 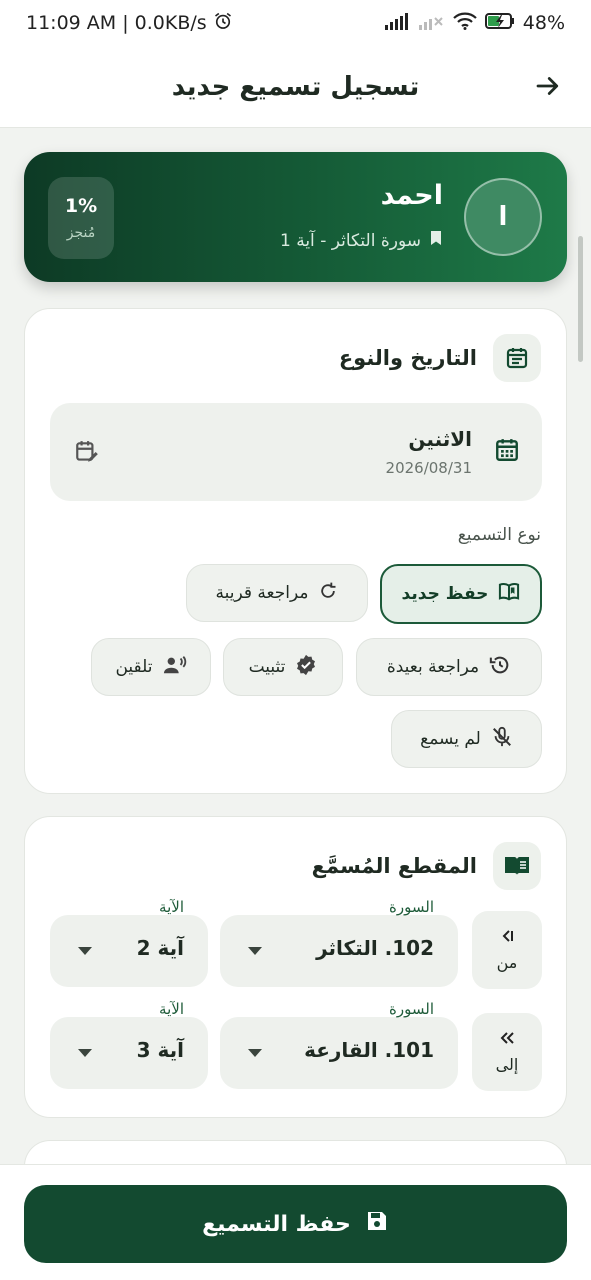 I want to click on battery-percent: 48%, so click(x=543, y=23).